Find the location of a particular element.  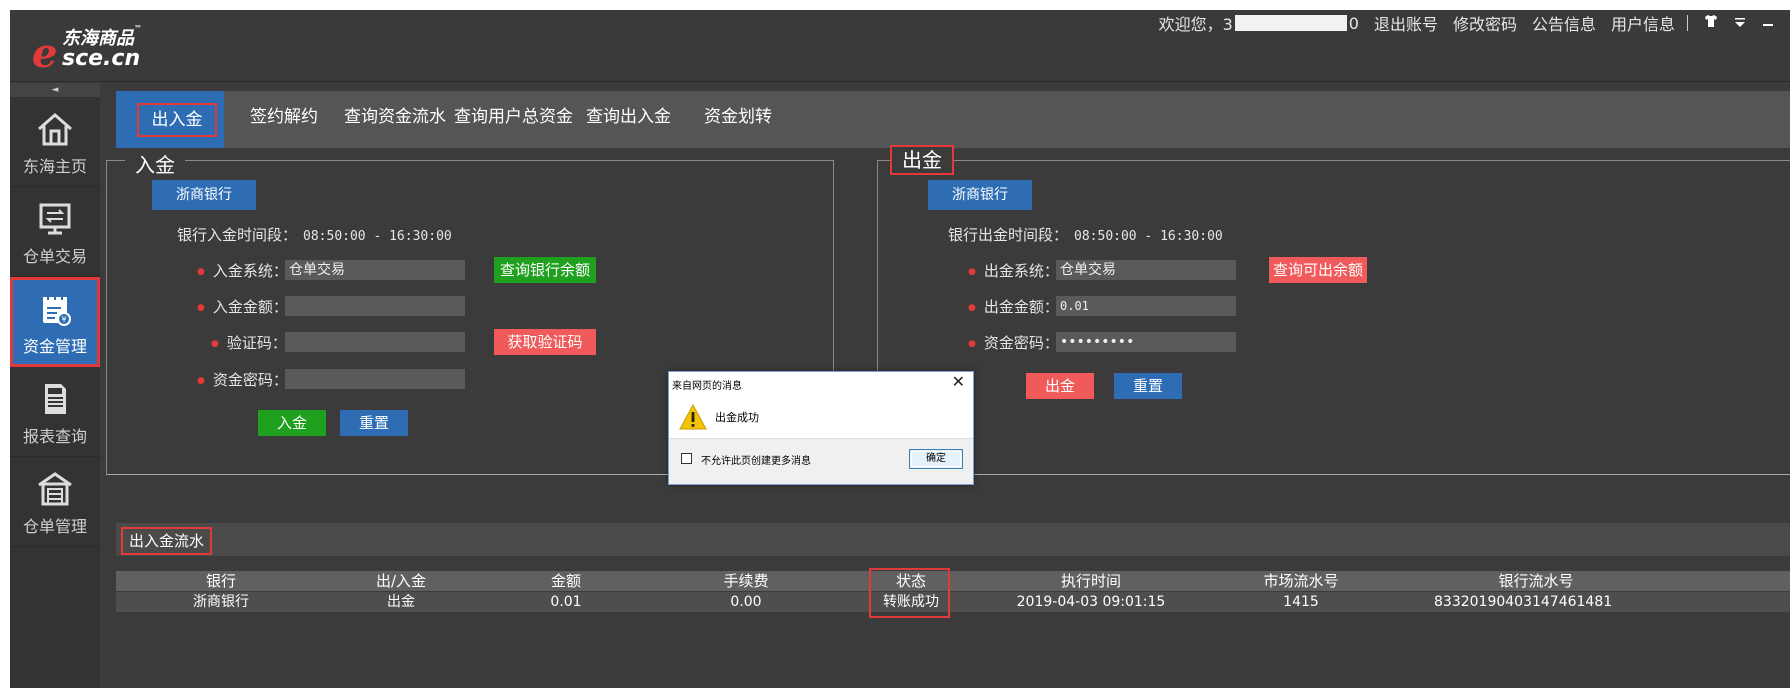

flow-table-header: 银行 出/入金 金额 手续费 状态 执行时间 市场流水号 银行流水号 is located at coordinates (953, 581).